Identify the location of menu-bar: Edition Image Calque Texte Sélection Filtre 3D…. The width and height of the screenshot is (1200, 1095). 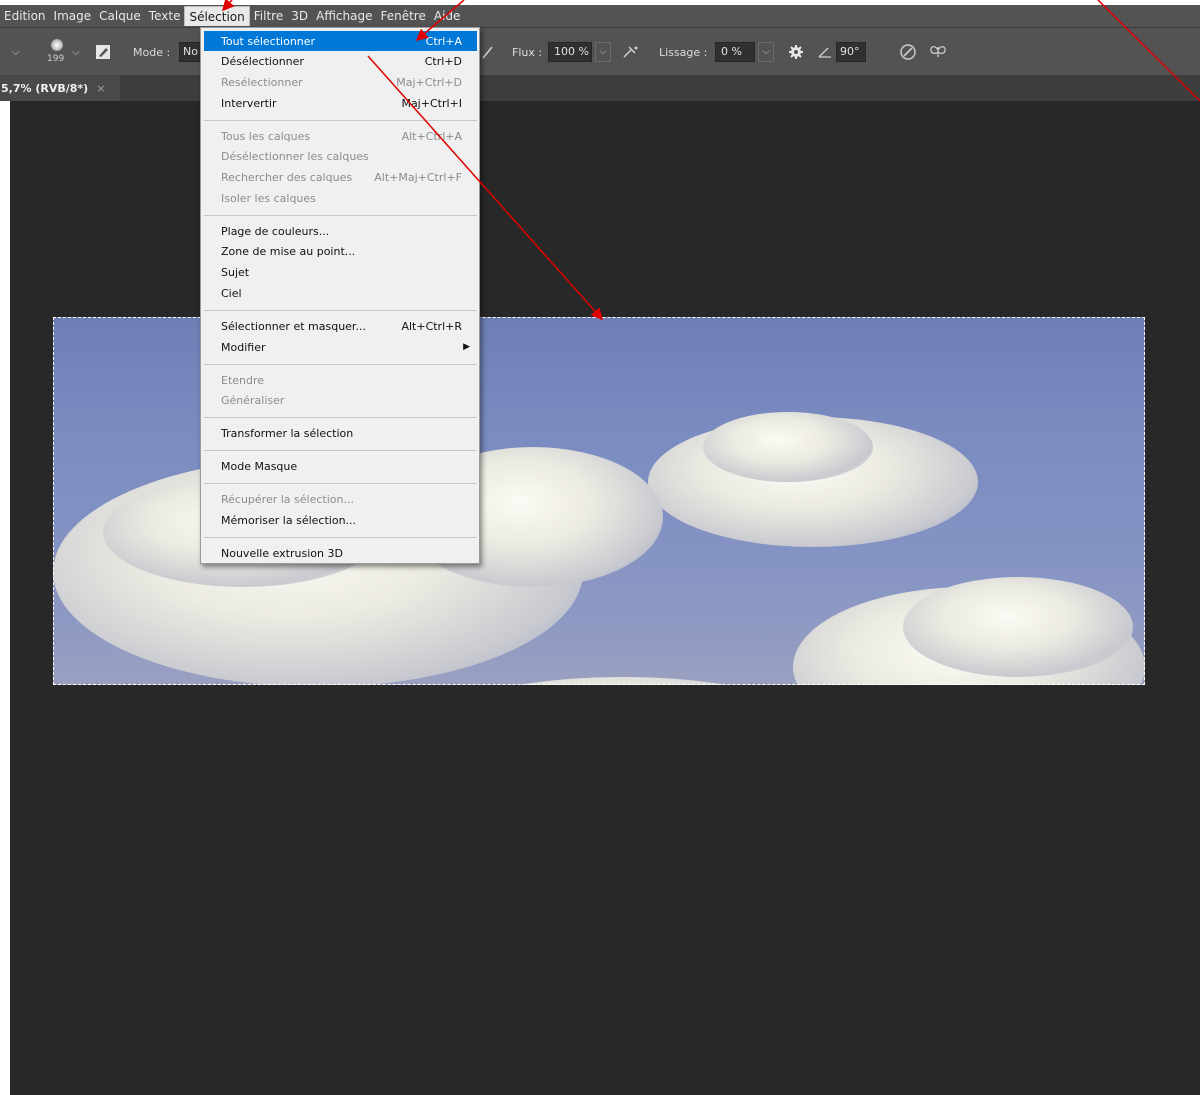
(600, 16).